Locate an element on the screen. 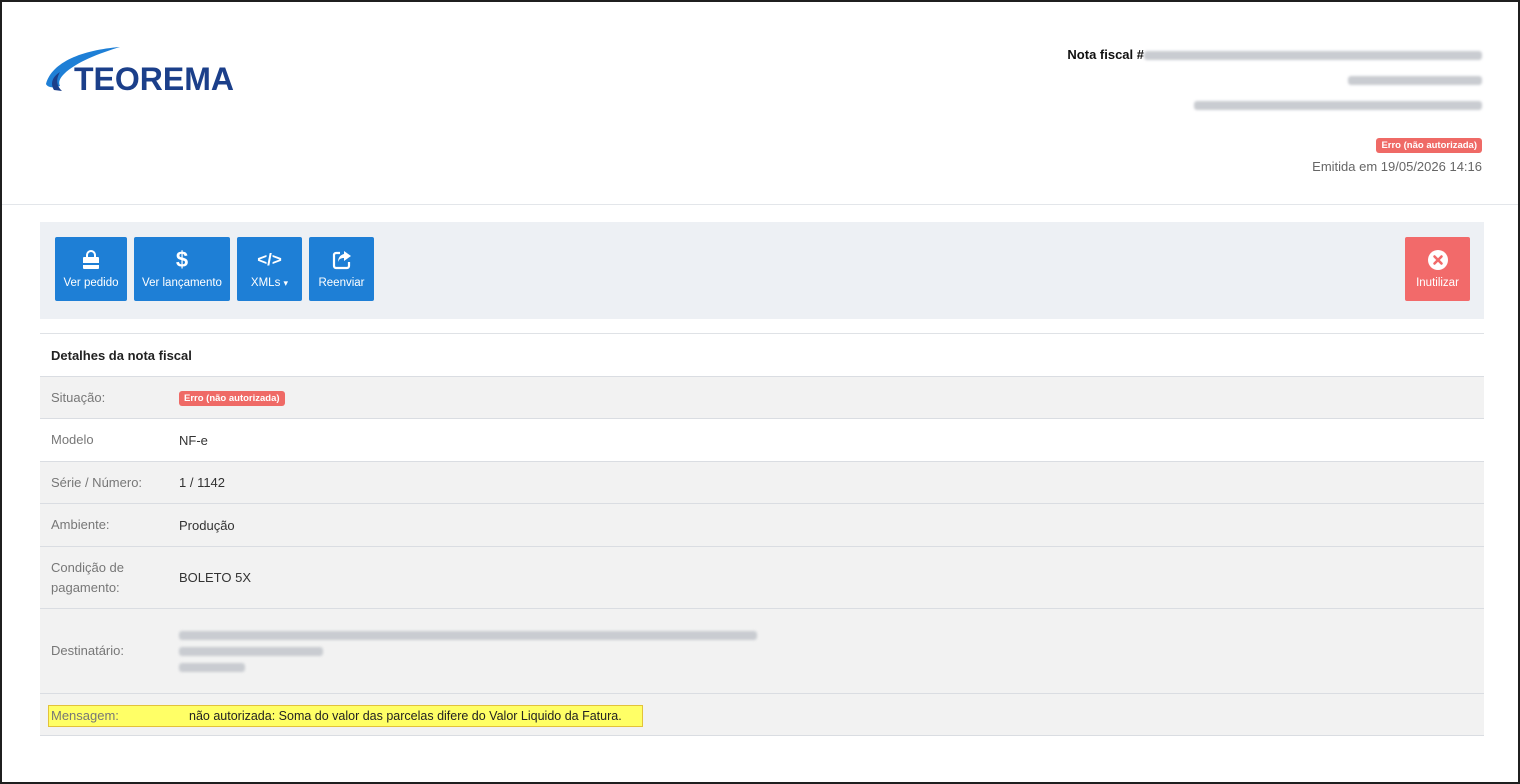  inutilizar-label: Inutilizar is located at coordinates (1437, 283).